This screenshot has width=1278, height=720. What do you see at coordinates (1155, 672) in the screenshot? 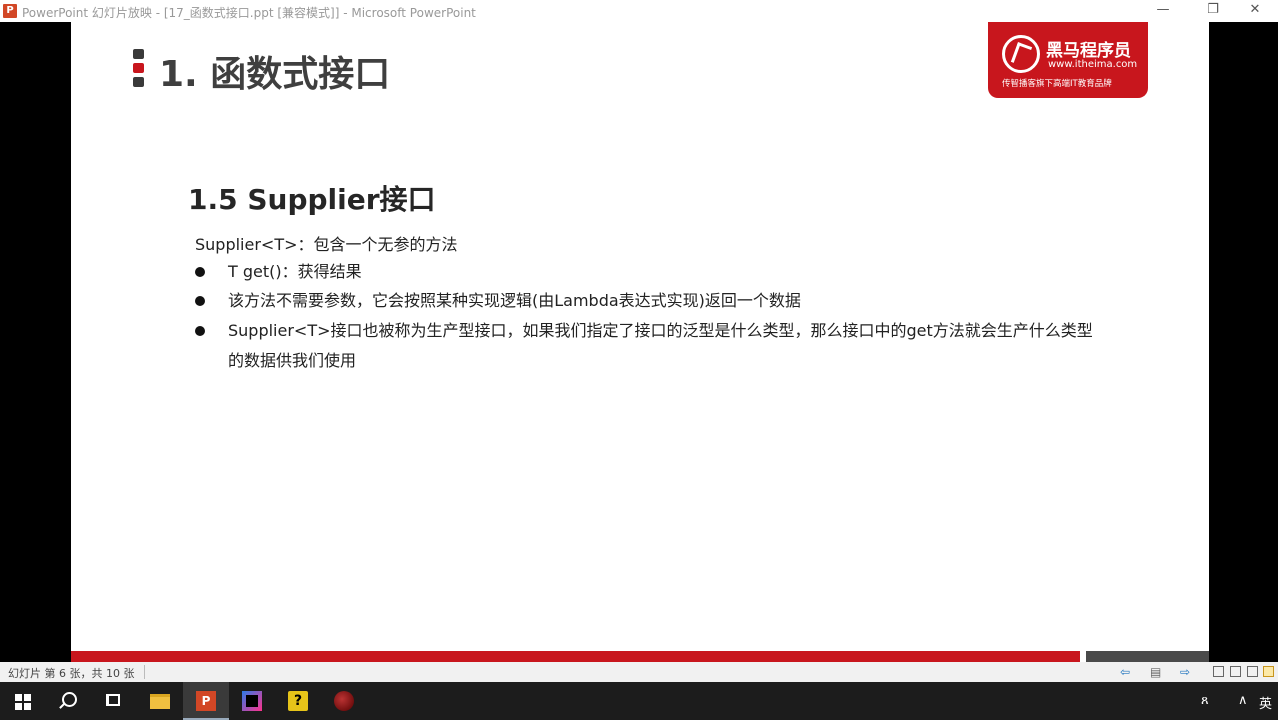
I see `slide-menu-icon: ▤` at bounding box center [1155, 672].